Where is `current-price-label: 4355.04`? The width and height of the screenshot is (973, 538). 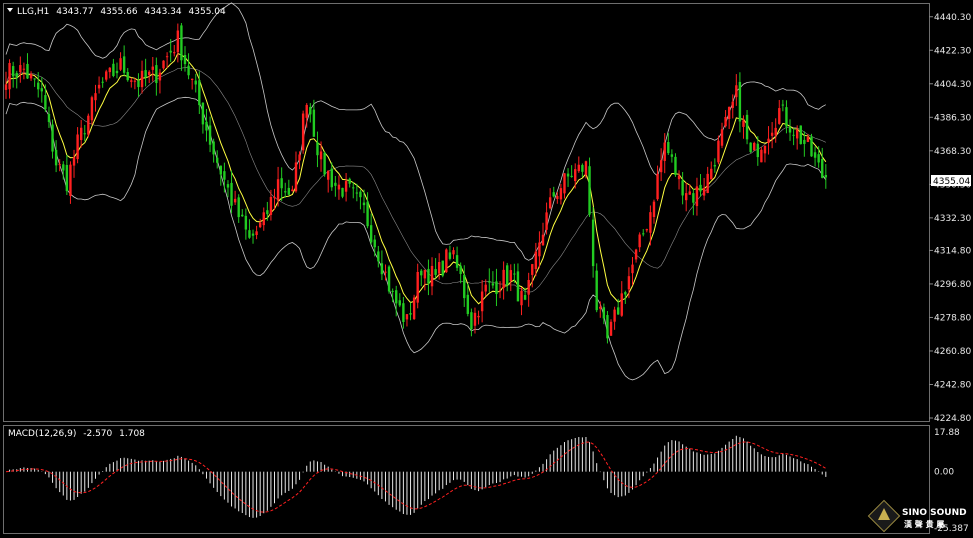 current-price-label: 4355.04 is located at coordinates (951, 182).